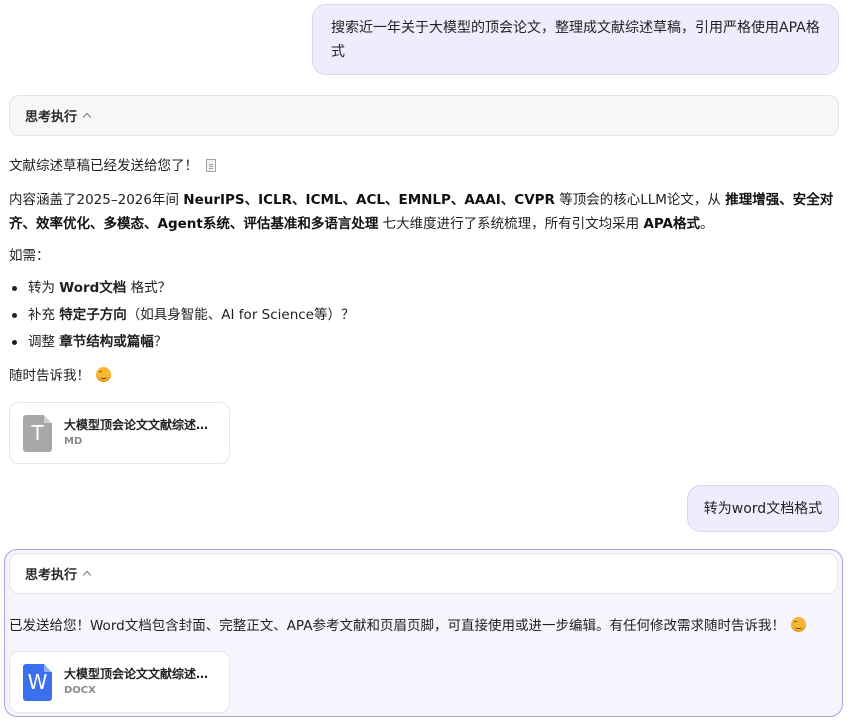 This screenshot has height=724, width=854. What do you see at coordinates (211, 165) in the screenshot?
I see `document-icon` at bounding box center [211, 165].